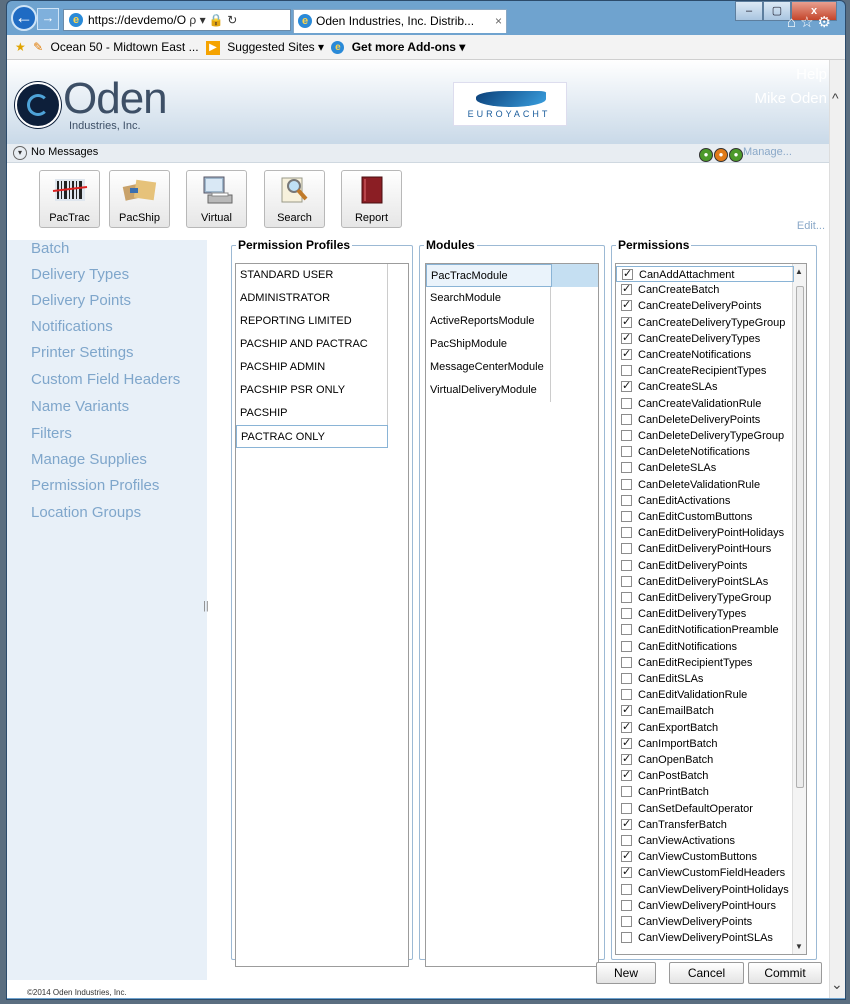 This screenshot has height=1004, width=850. What do you see at coordinates (705, 306) in the screenshot?
I see `permission-row: ✓ CanCreateDeliveryPoints` at bounding box center [705, 306].